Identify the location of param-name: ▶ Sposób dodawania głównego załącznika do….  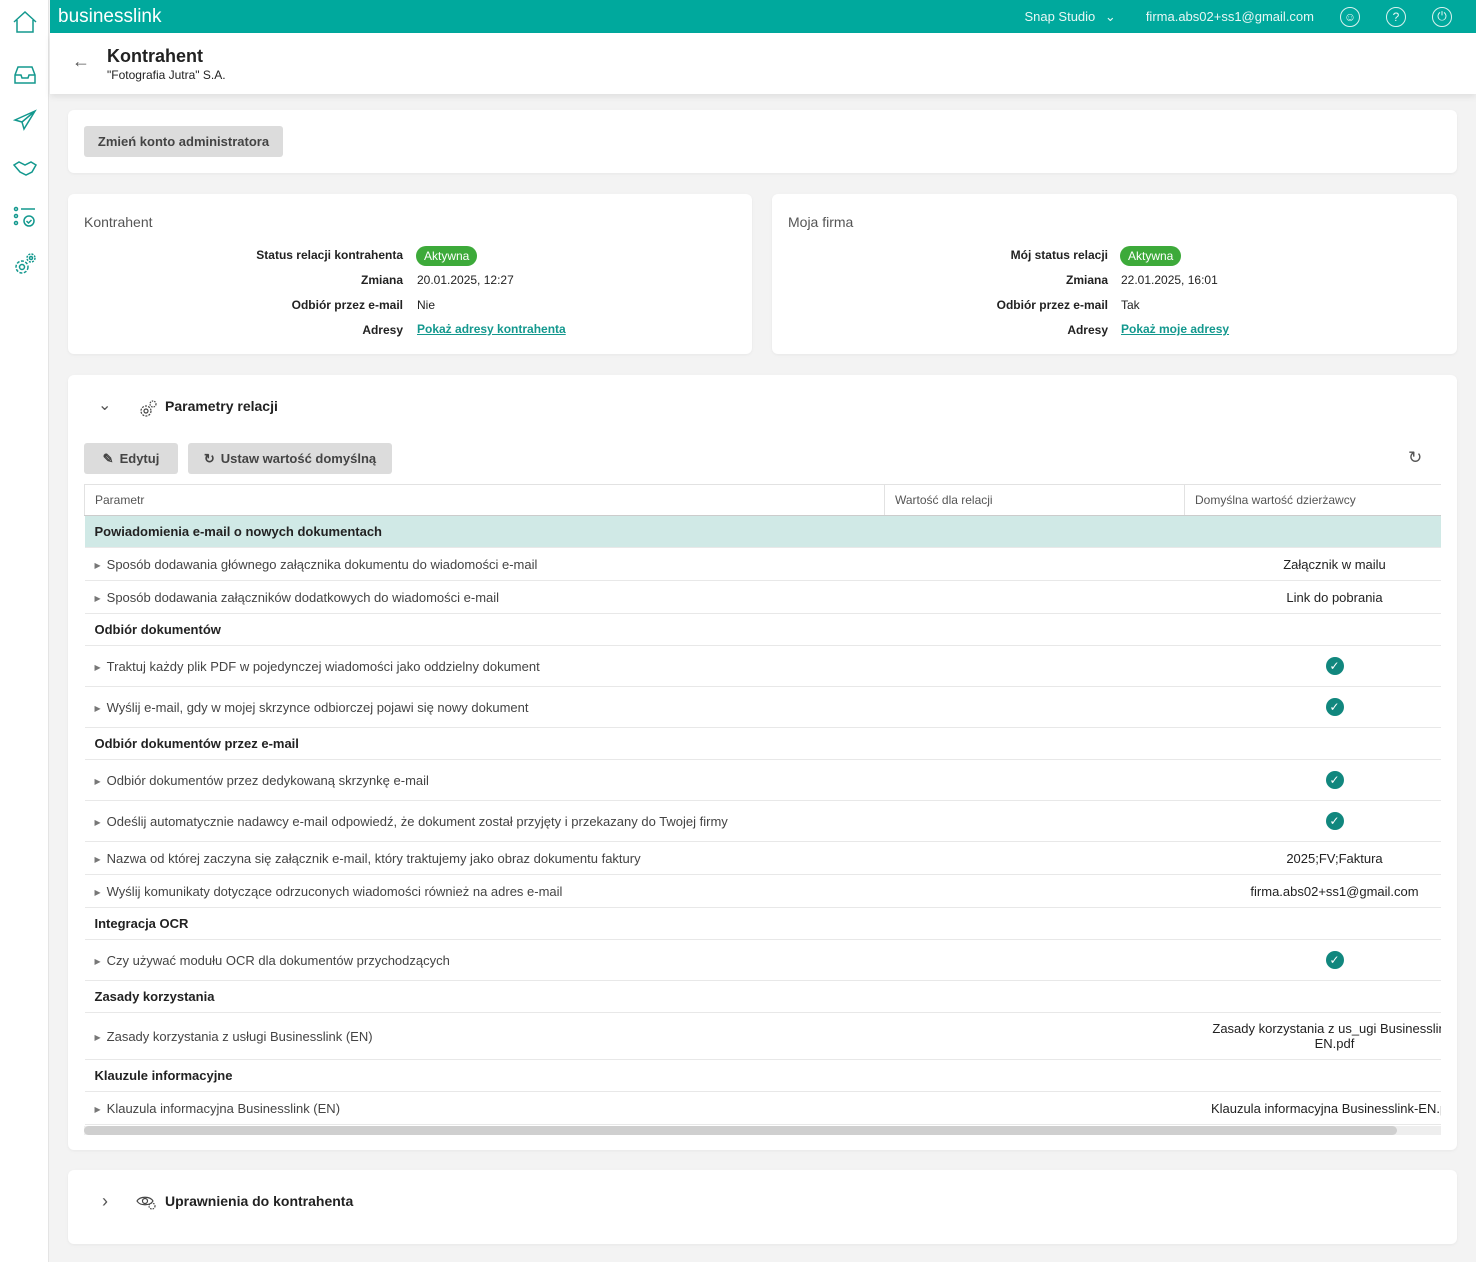
(484, 564).